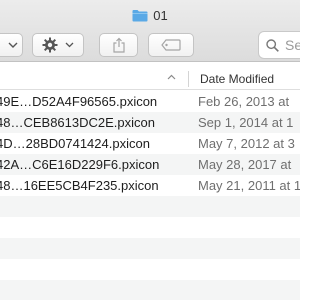  I want to click on file-name: 48…16EE5CB4F235.pxicon, so click(79, 185).